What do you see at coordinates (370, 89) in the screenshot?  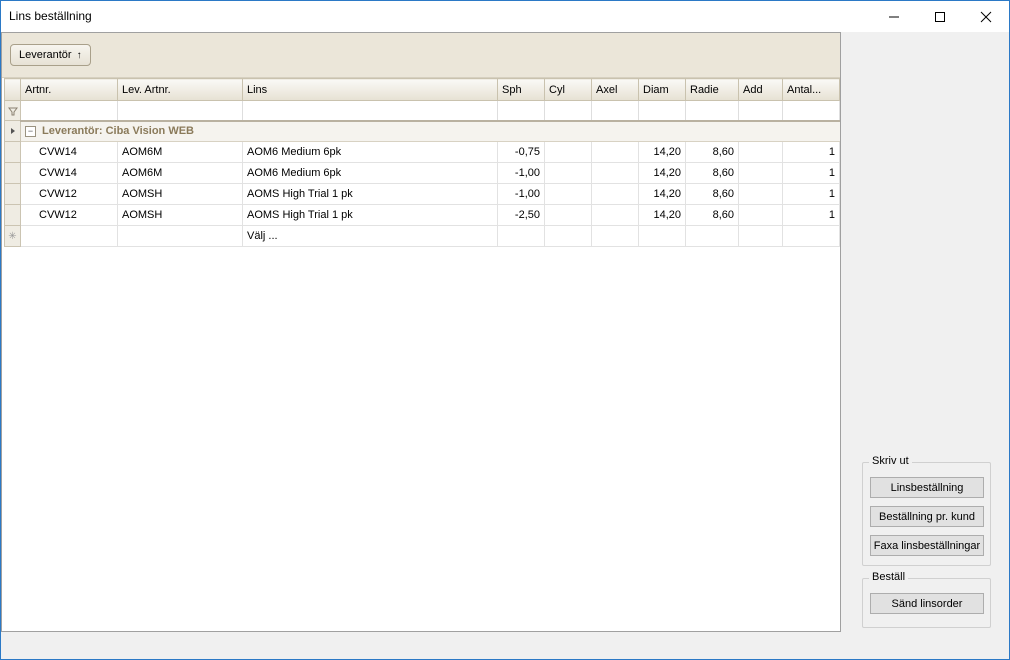 I see `column-header-lins: Lins` at bounding box center [370, 89].